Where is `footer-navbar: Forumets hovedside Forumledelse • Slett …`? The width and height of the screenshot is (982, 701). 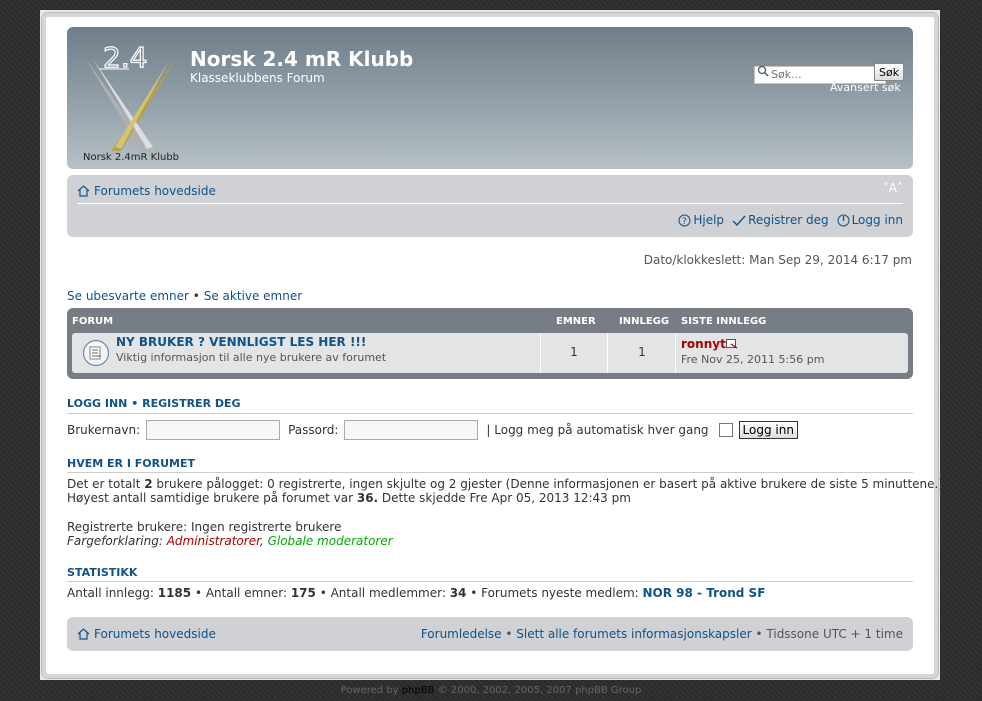 footer-navbar: Forumets hovedside Forumledelse • Slett … is located at coordinates (490, 634).